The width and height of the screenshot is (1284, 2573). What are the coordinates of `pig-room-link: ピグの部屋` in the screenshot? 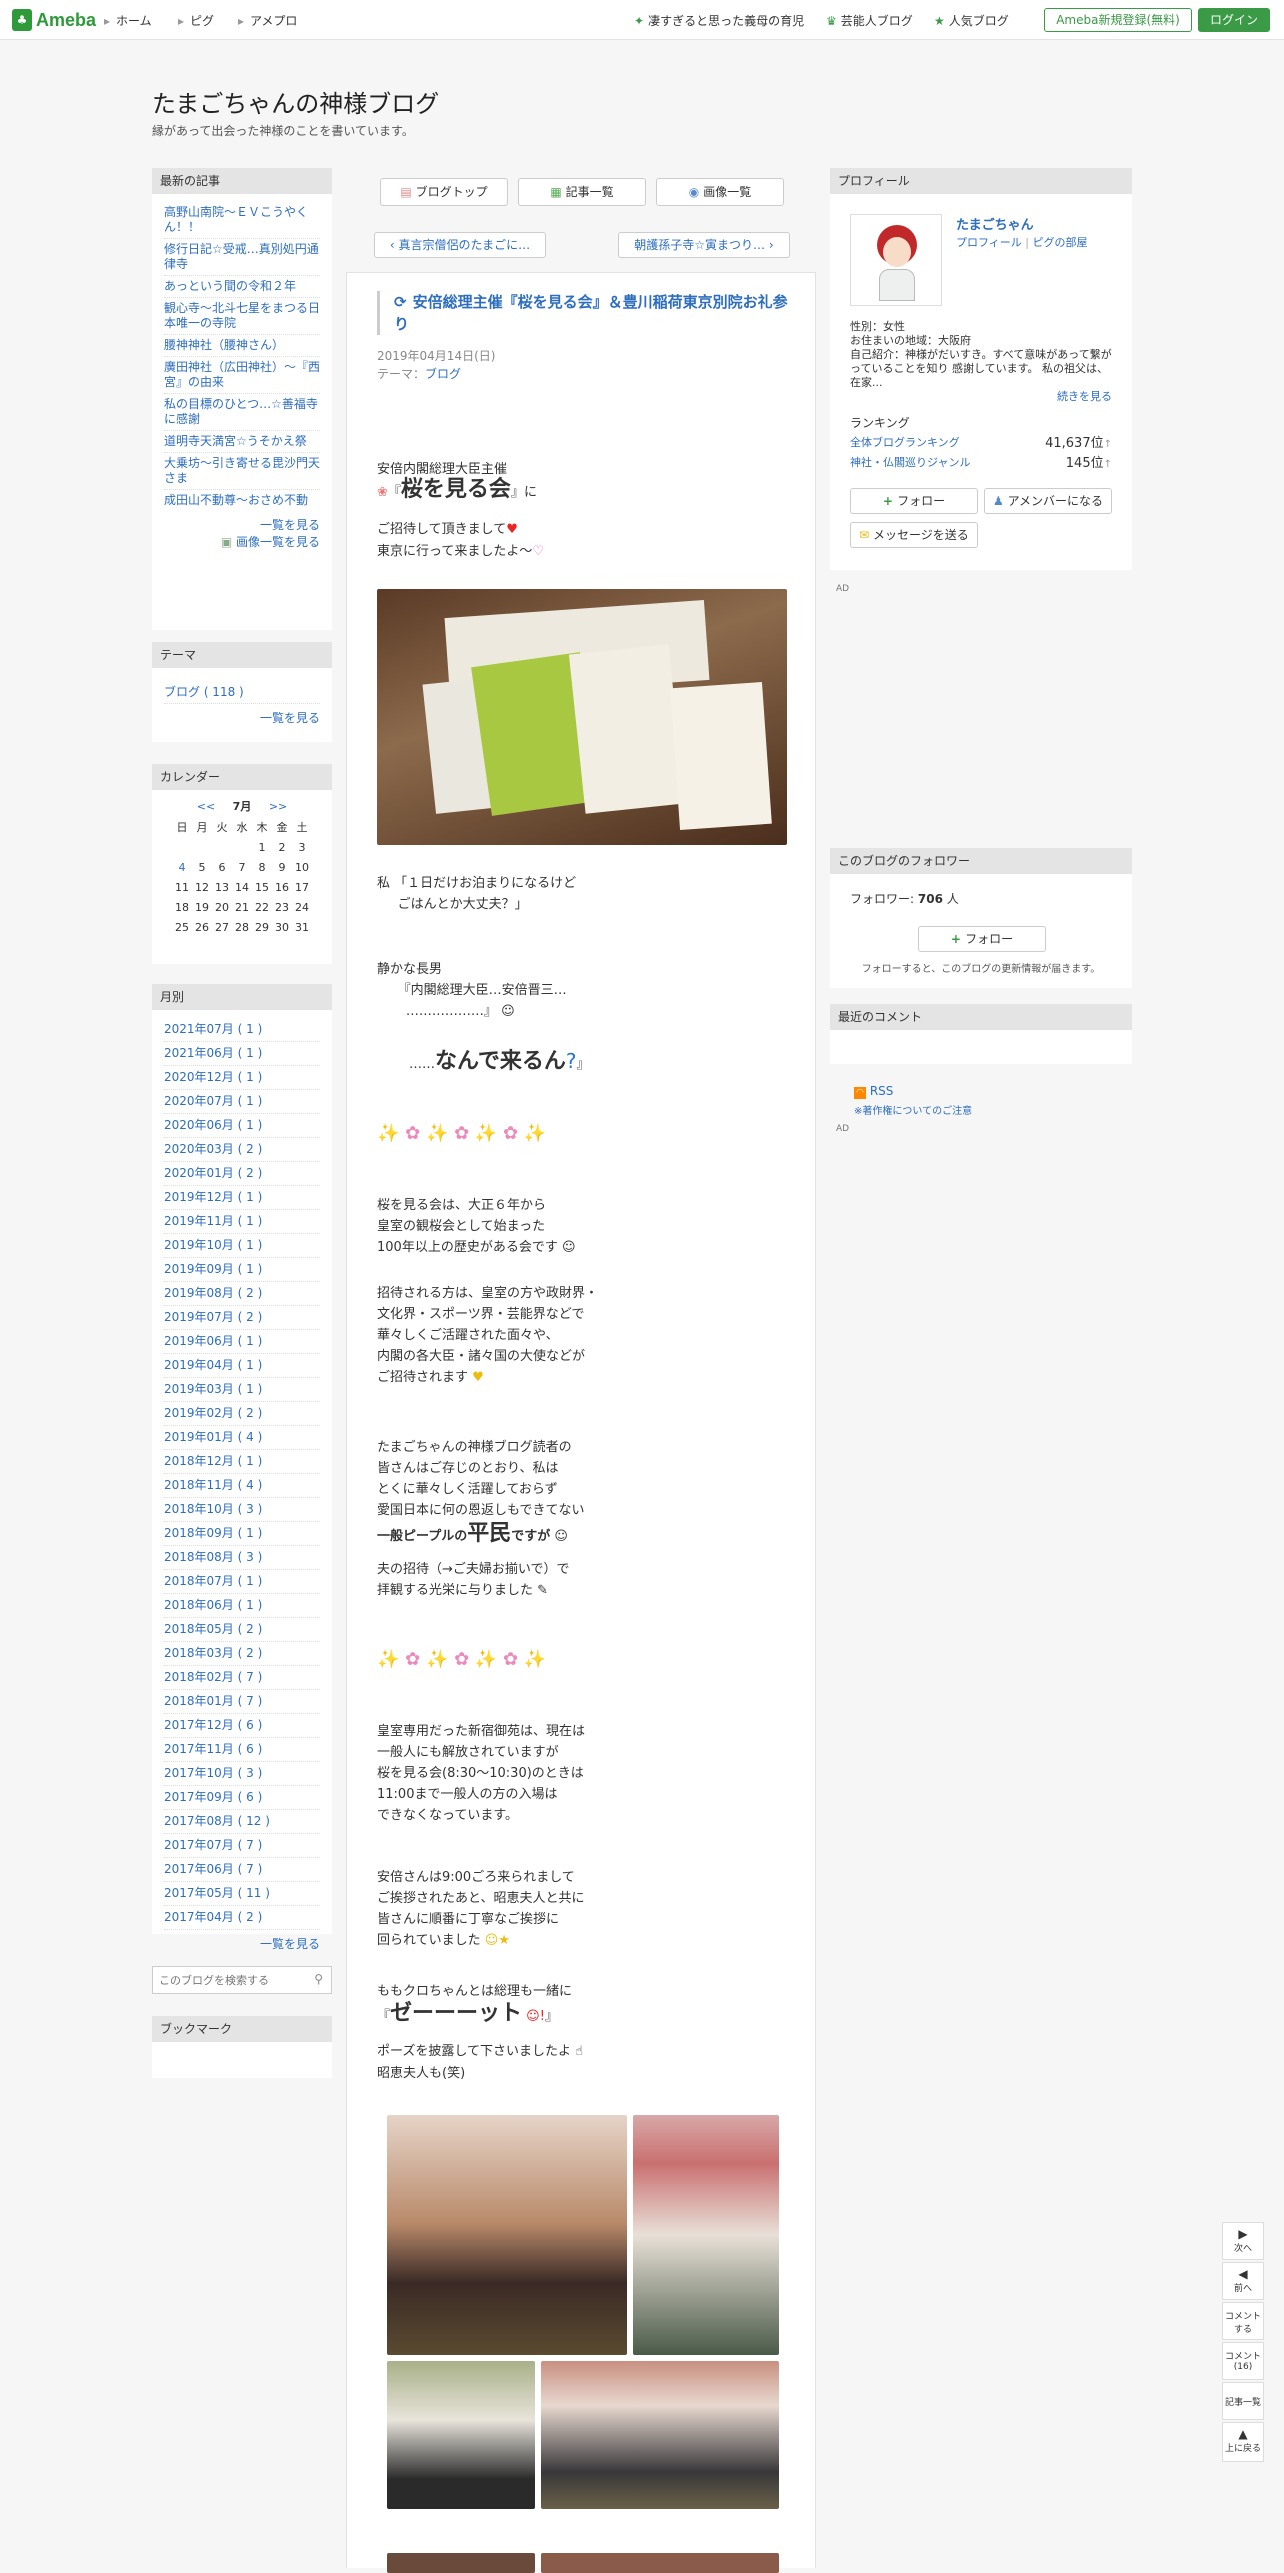 It's located at (1060, 242).